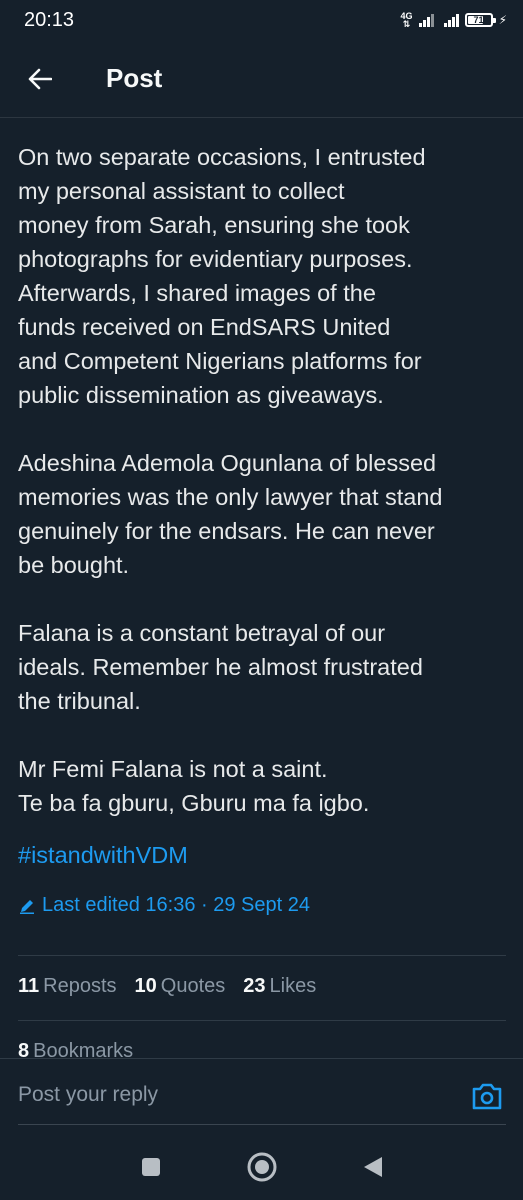 Image resolution: width=523 pixels, height=1200 pixels. I want to click on page-title: Post, so click(134, 78).